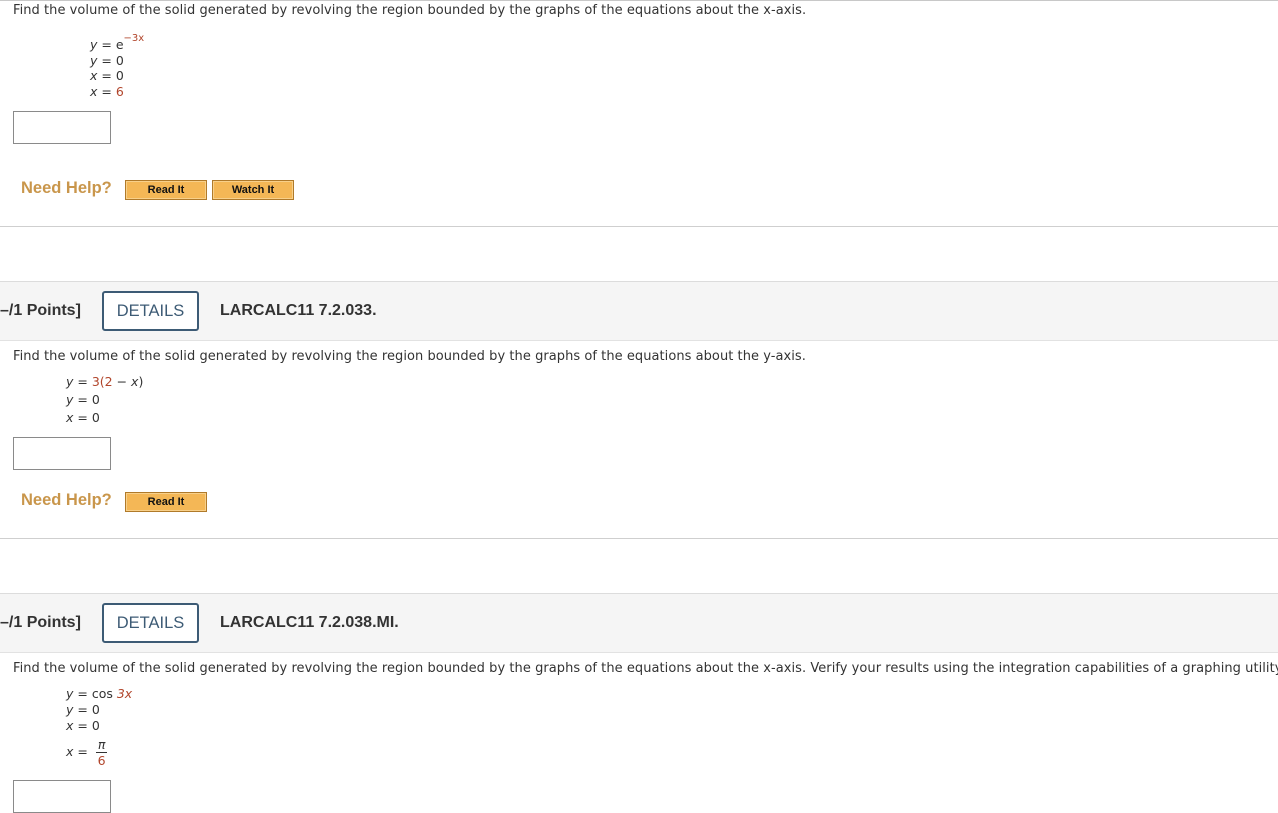 The width and height of the screenshot is (1278, 813). What do you see at coordinates (150, 623) in the screenshot?
I see `q3-details-button: DETAILS` at bounding box center [150, 623].